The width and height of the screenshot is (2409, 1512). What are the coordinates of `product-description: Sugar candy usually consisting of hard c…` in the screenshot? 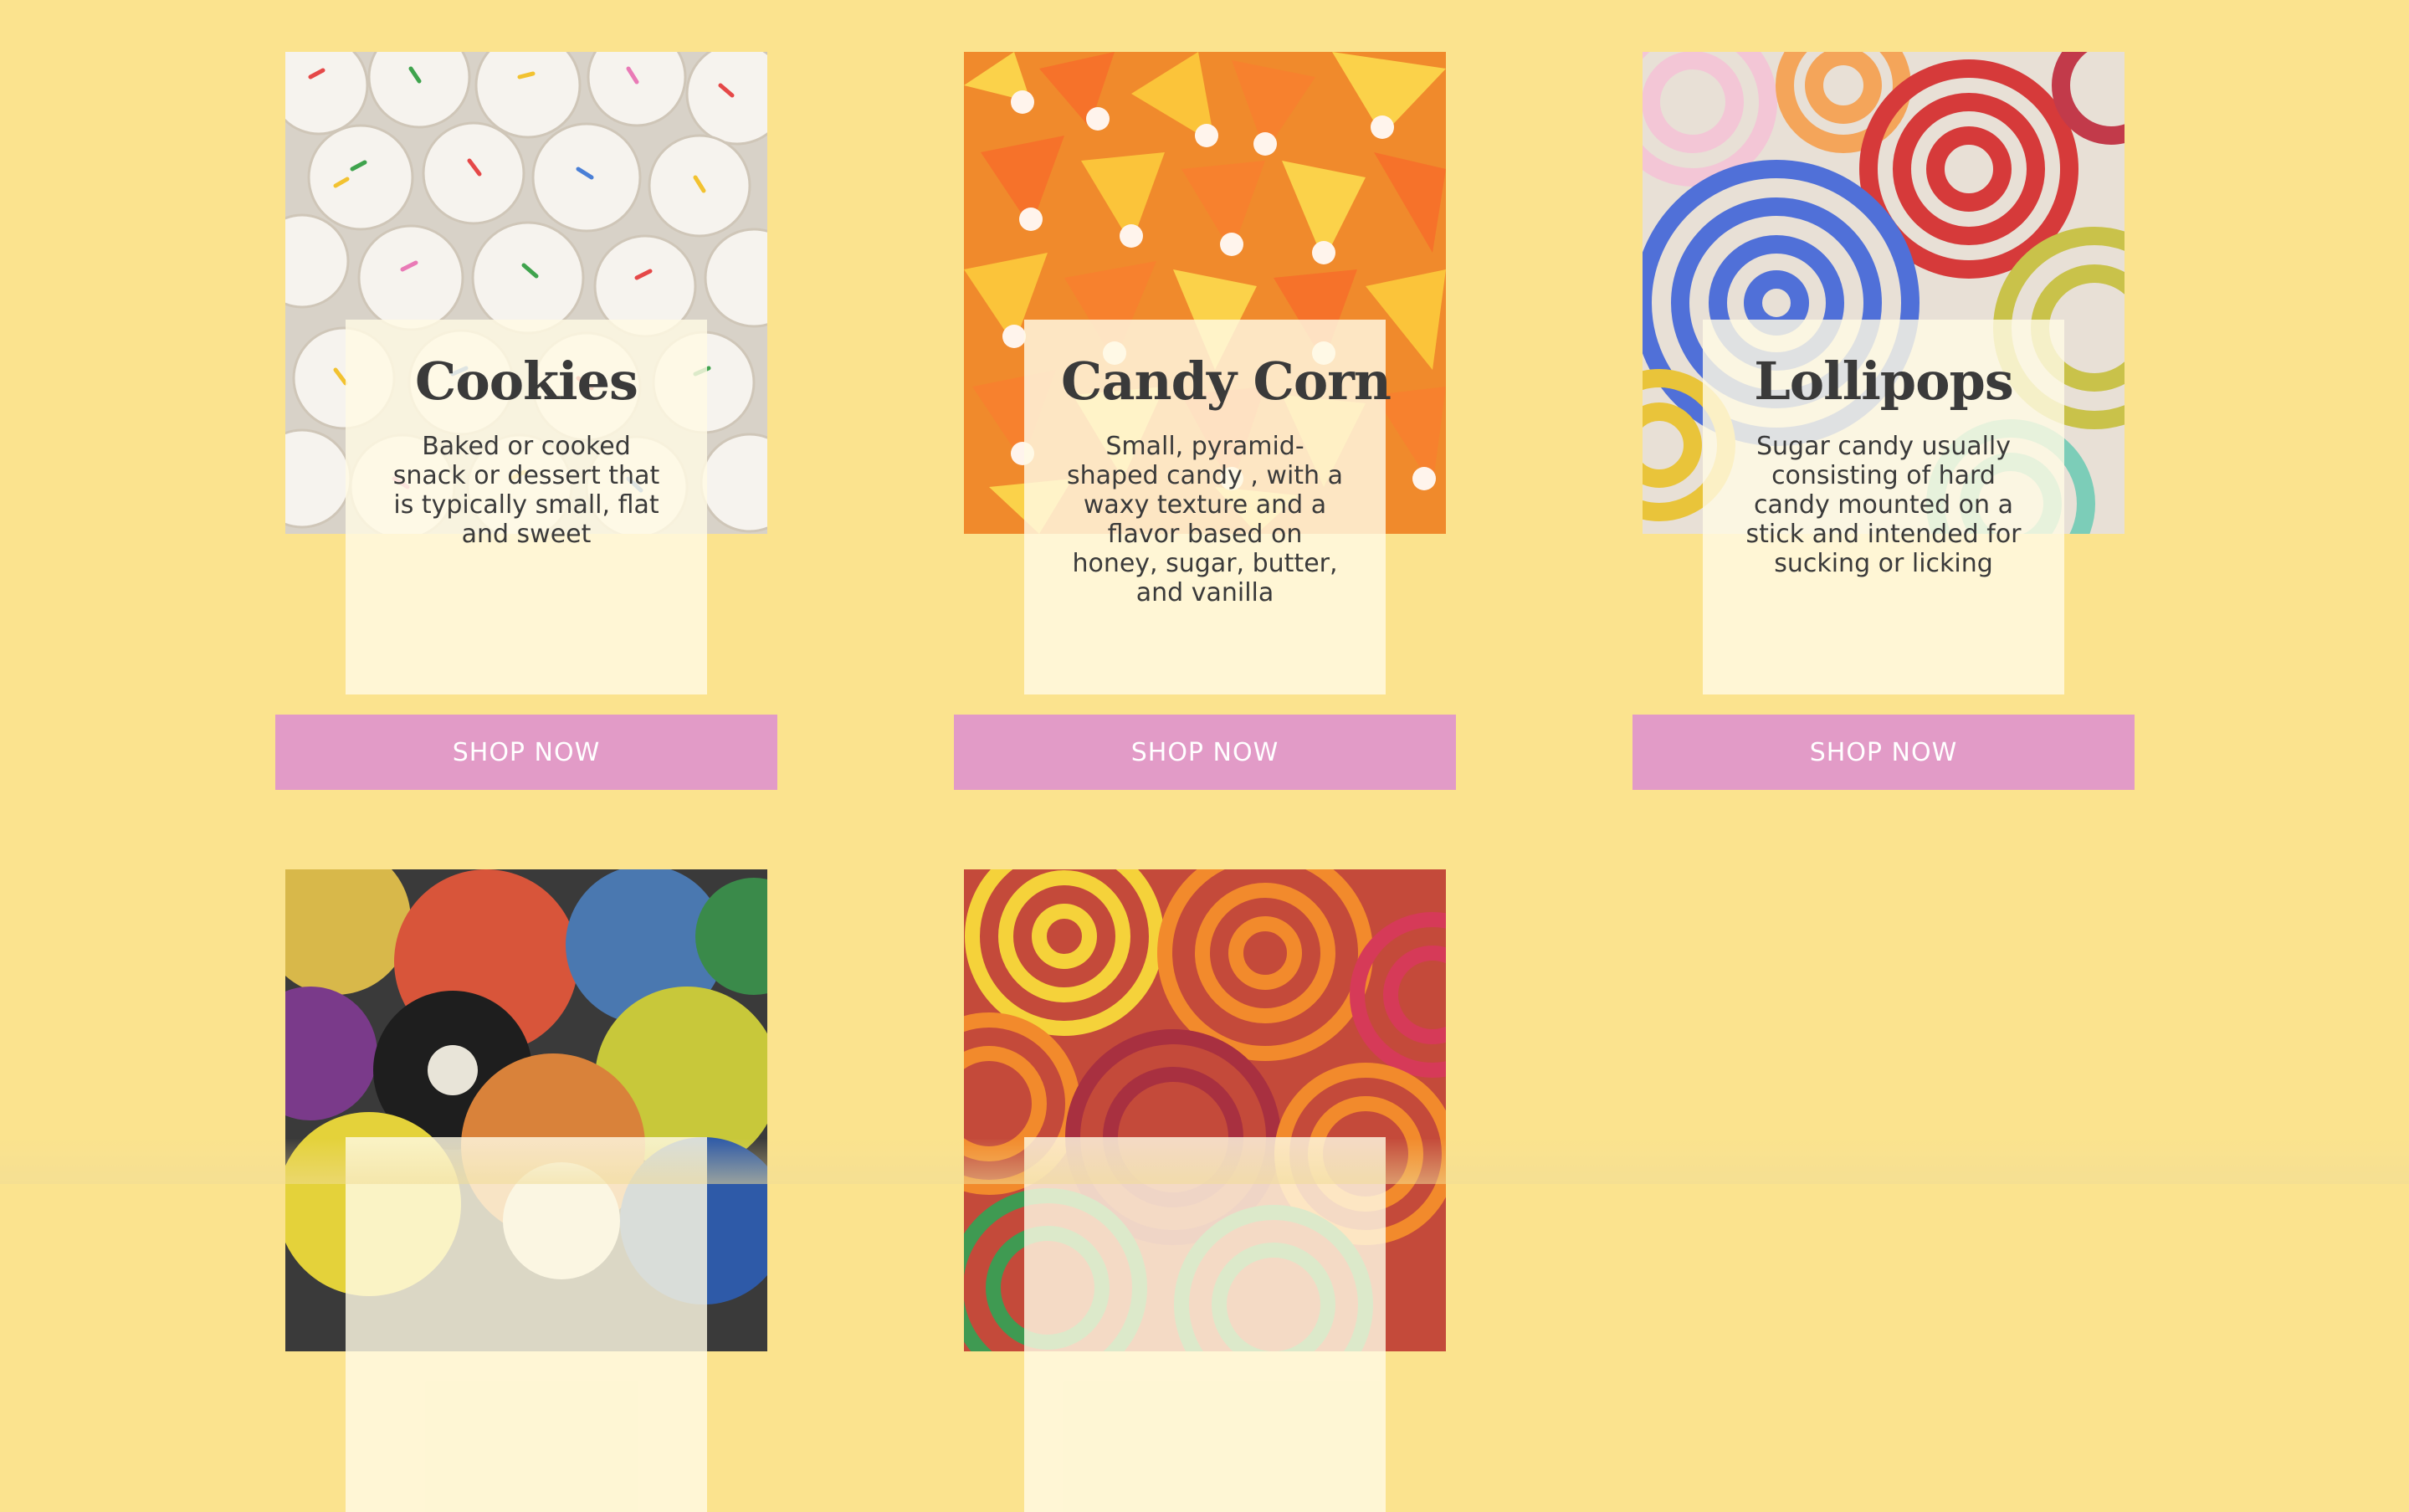 It's located at (1884, 505).